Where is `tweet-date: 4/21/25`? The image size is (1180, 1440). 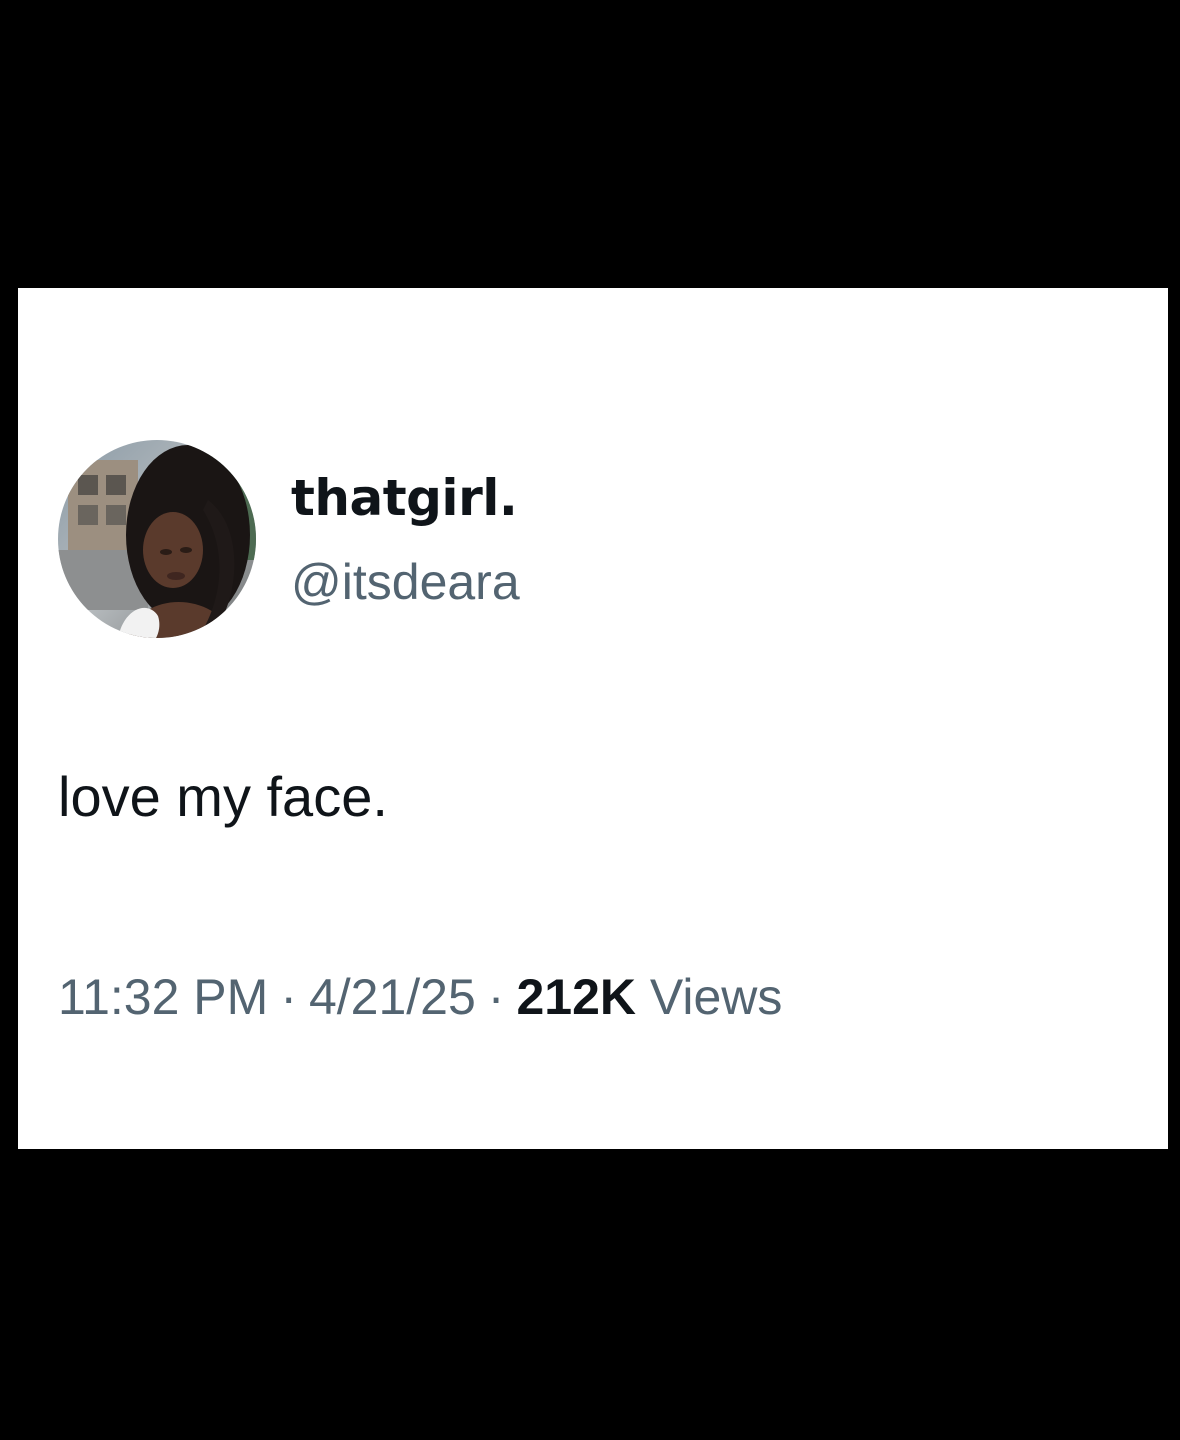
tweet-date: 4/21/25 is located at coordinates (392, 997).